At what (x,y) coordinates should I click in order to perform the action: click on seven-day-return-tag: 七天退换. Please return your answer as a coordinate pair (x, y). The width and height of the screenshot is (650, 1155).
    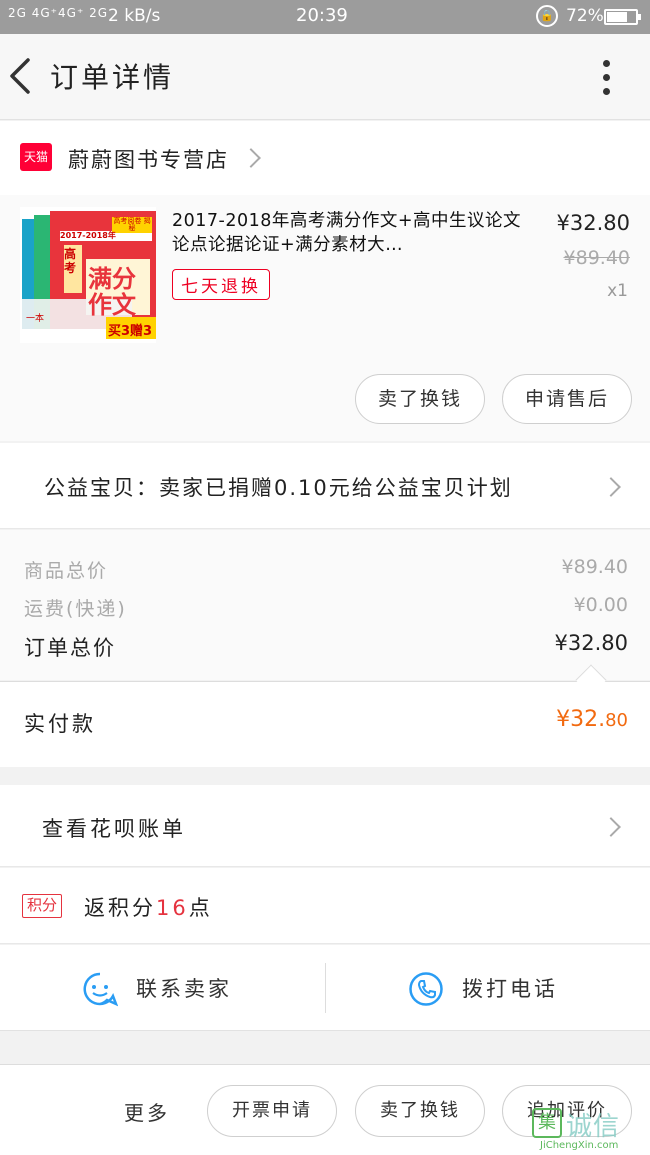
    Looking at the image, I should click on (221, 284).